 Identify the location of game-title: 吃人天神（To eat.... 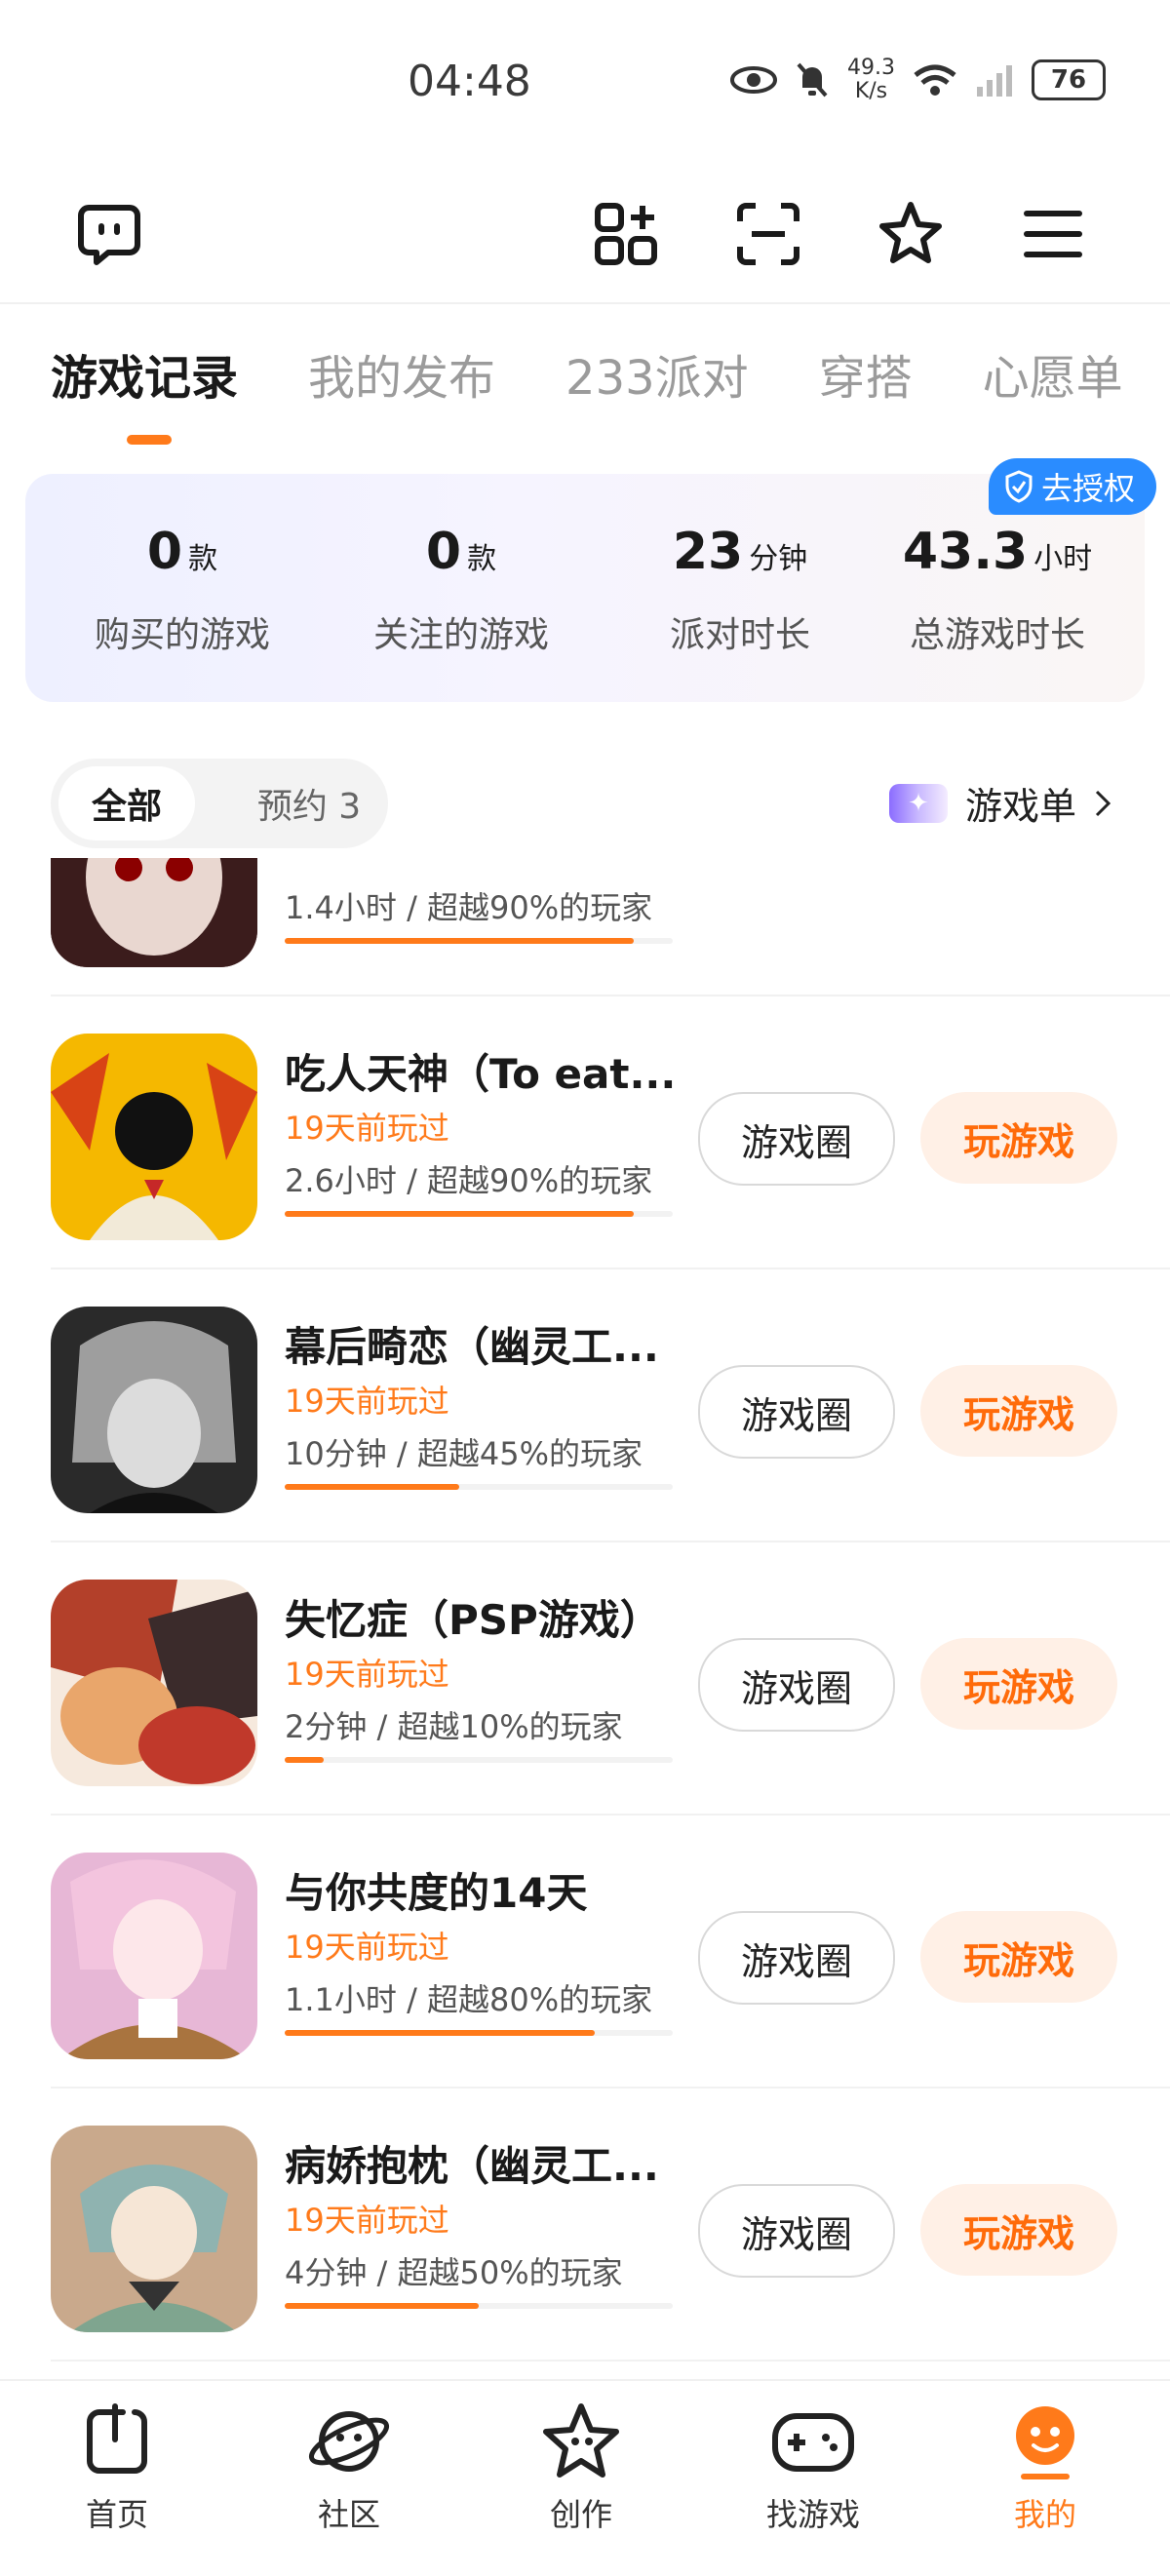
(481, 1074).